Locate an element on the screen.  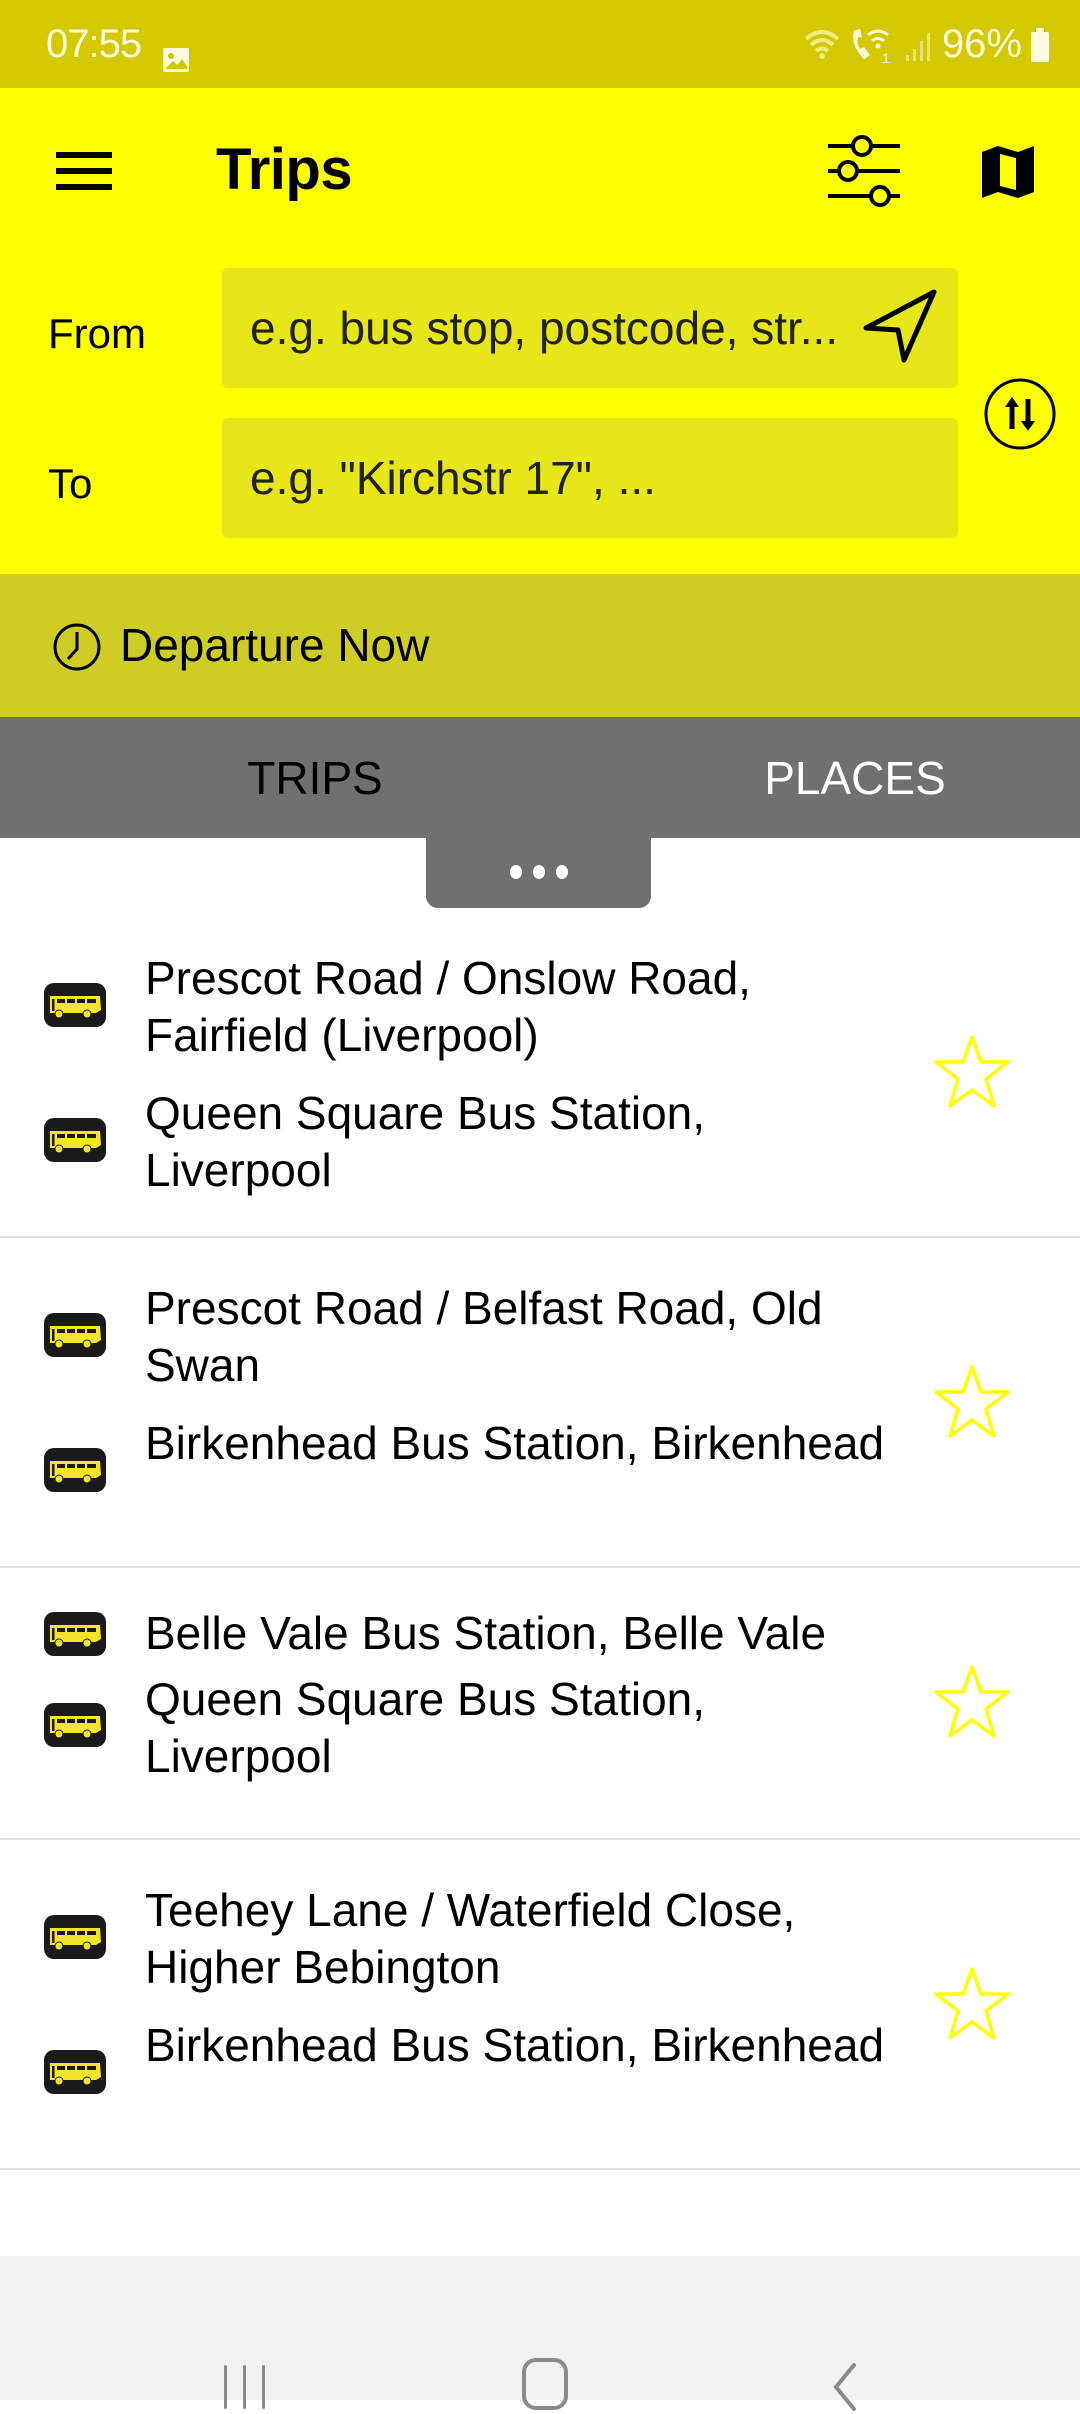
to-label: To is located at coordinates (70, 483).